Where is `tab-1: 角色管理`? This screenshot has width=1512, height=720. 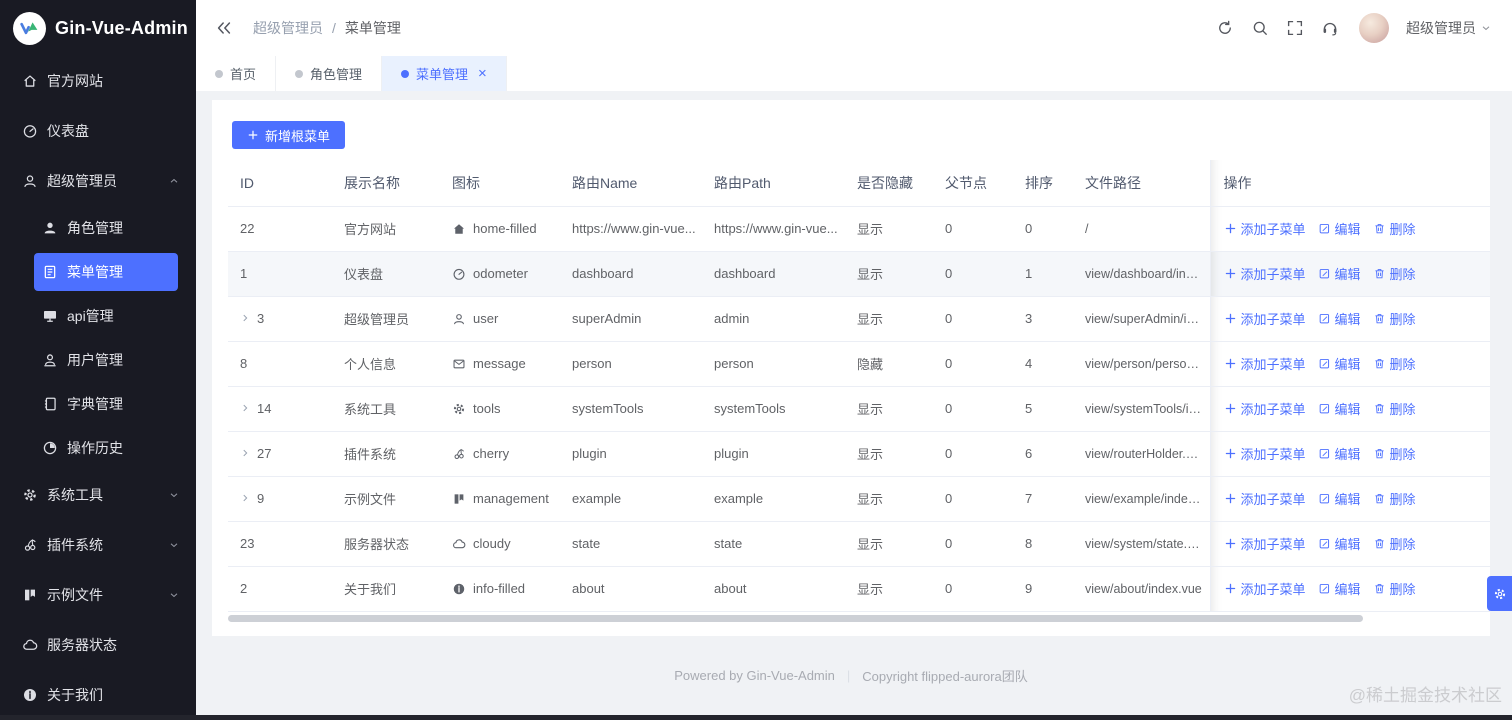 tab-1: 角色管理 is located at coordinates (329, 73).